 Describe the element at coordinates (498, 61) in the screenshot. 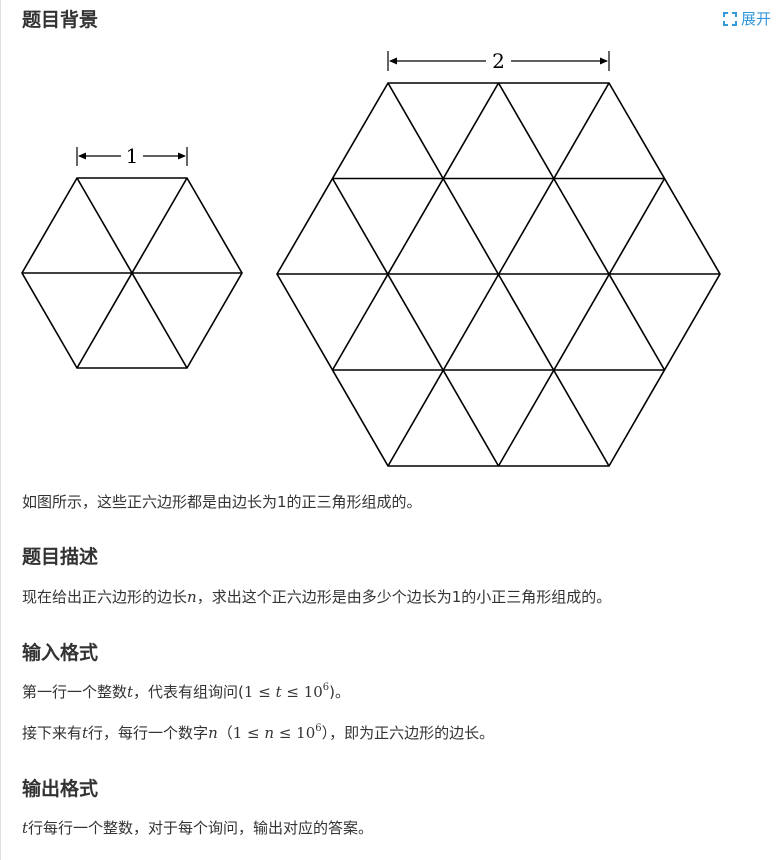

I see `large-side-label: 2` at that location.